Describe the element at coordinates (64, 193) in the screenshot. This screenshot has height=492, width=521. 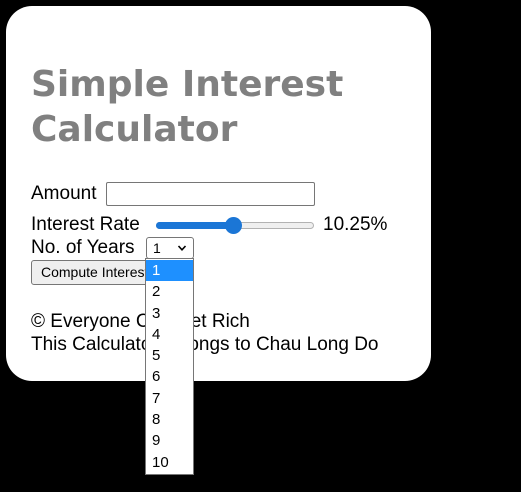
I see `amount-label: Amount` at that location.